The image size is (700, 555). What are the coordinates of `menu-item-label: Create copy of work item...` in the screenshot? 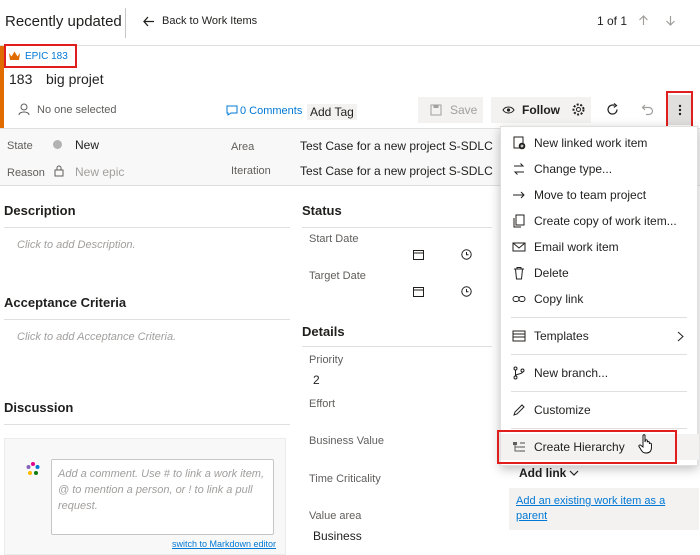 It's located at (605, 221).